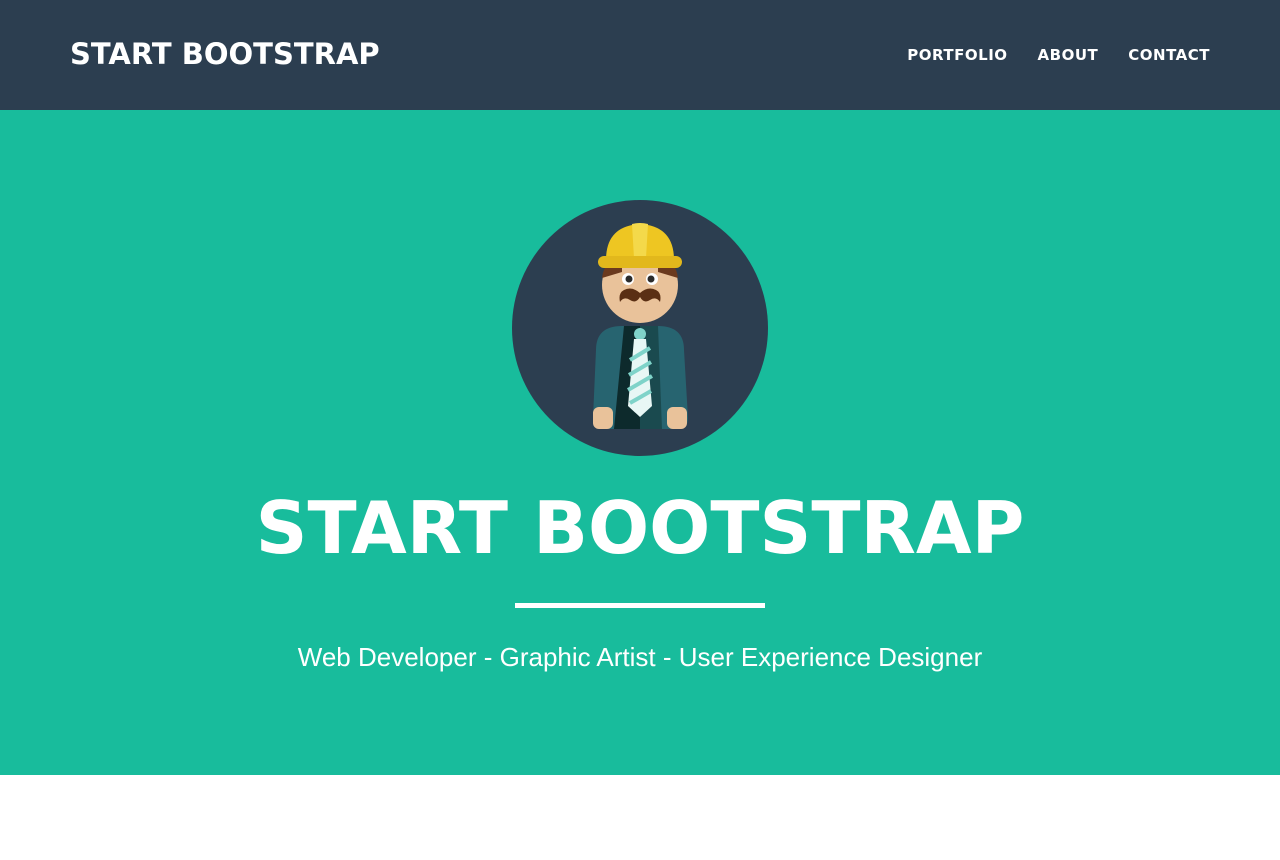  What do you see at coordinates (1169, 55) in the screenshot?
I see `nav-link-contact: CONTACT` at bounding box center [1169, 55].